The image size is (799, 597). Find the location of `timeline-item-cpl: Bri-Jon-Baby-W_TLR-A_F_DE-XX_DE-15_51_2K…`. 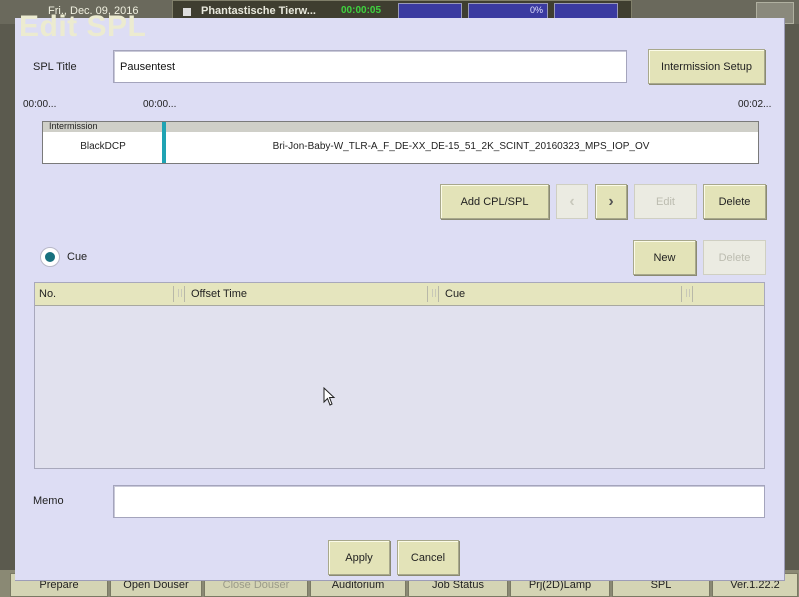

timeline-item-cpl: Bri-Jon-Baby-W_TLR-A_F_DE-XX_DE-15_51_2K… is located at coordinates (461, 146).